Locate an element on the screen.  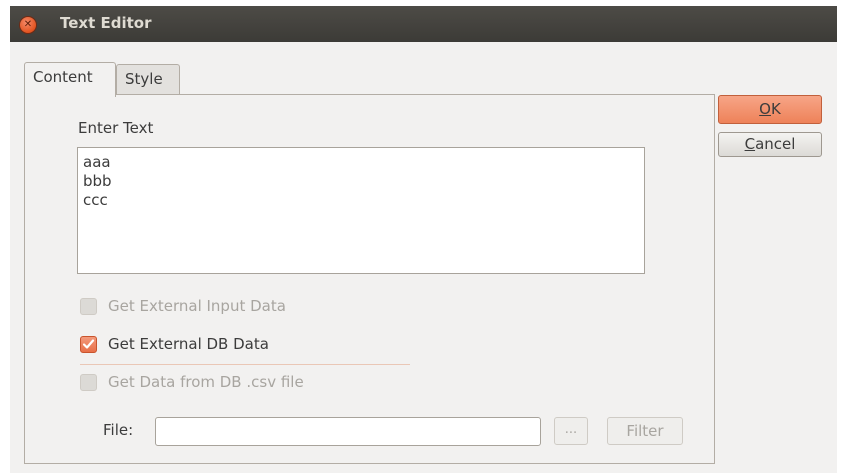
checkbox-db-csv is located at coordinates (88, 382).